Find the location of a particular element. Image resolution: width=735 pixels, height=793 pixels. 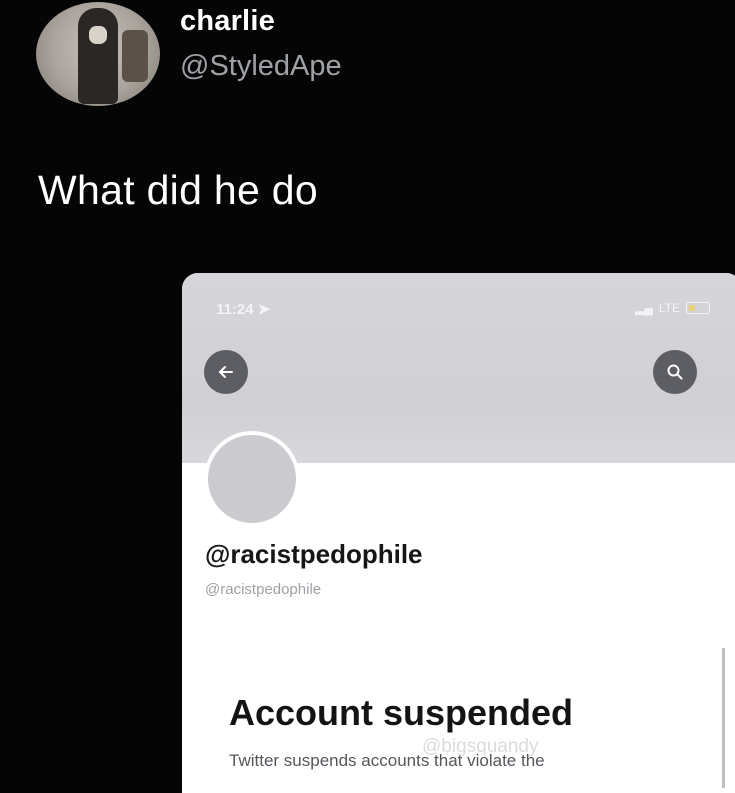

suspended-title: Account suspended is located at coordinates (401, 712).